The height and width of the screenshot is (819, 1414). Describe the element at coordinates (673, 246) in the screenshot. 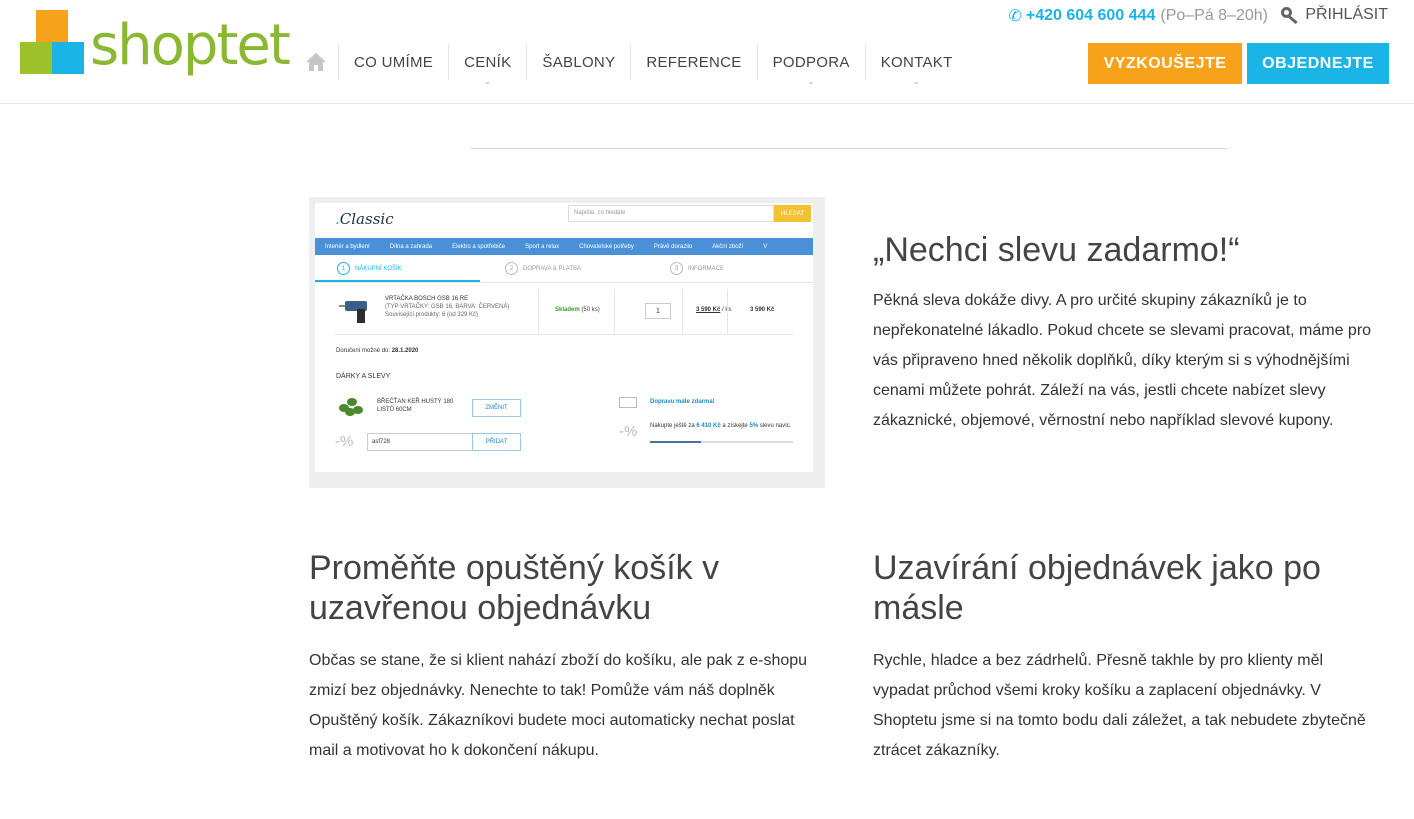

I see `mini-menu-item: Právě dorazilo` at that location.